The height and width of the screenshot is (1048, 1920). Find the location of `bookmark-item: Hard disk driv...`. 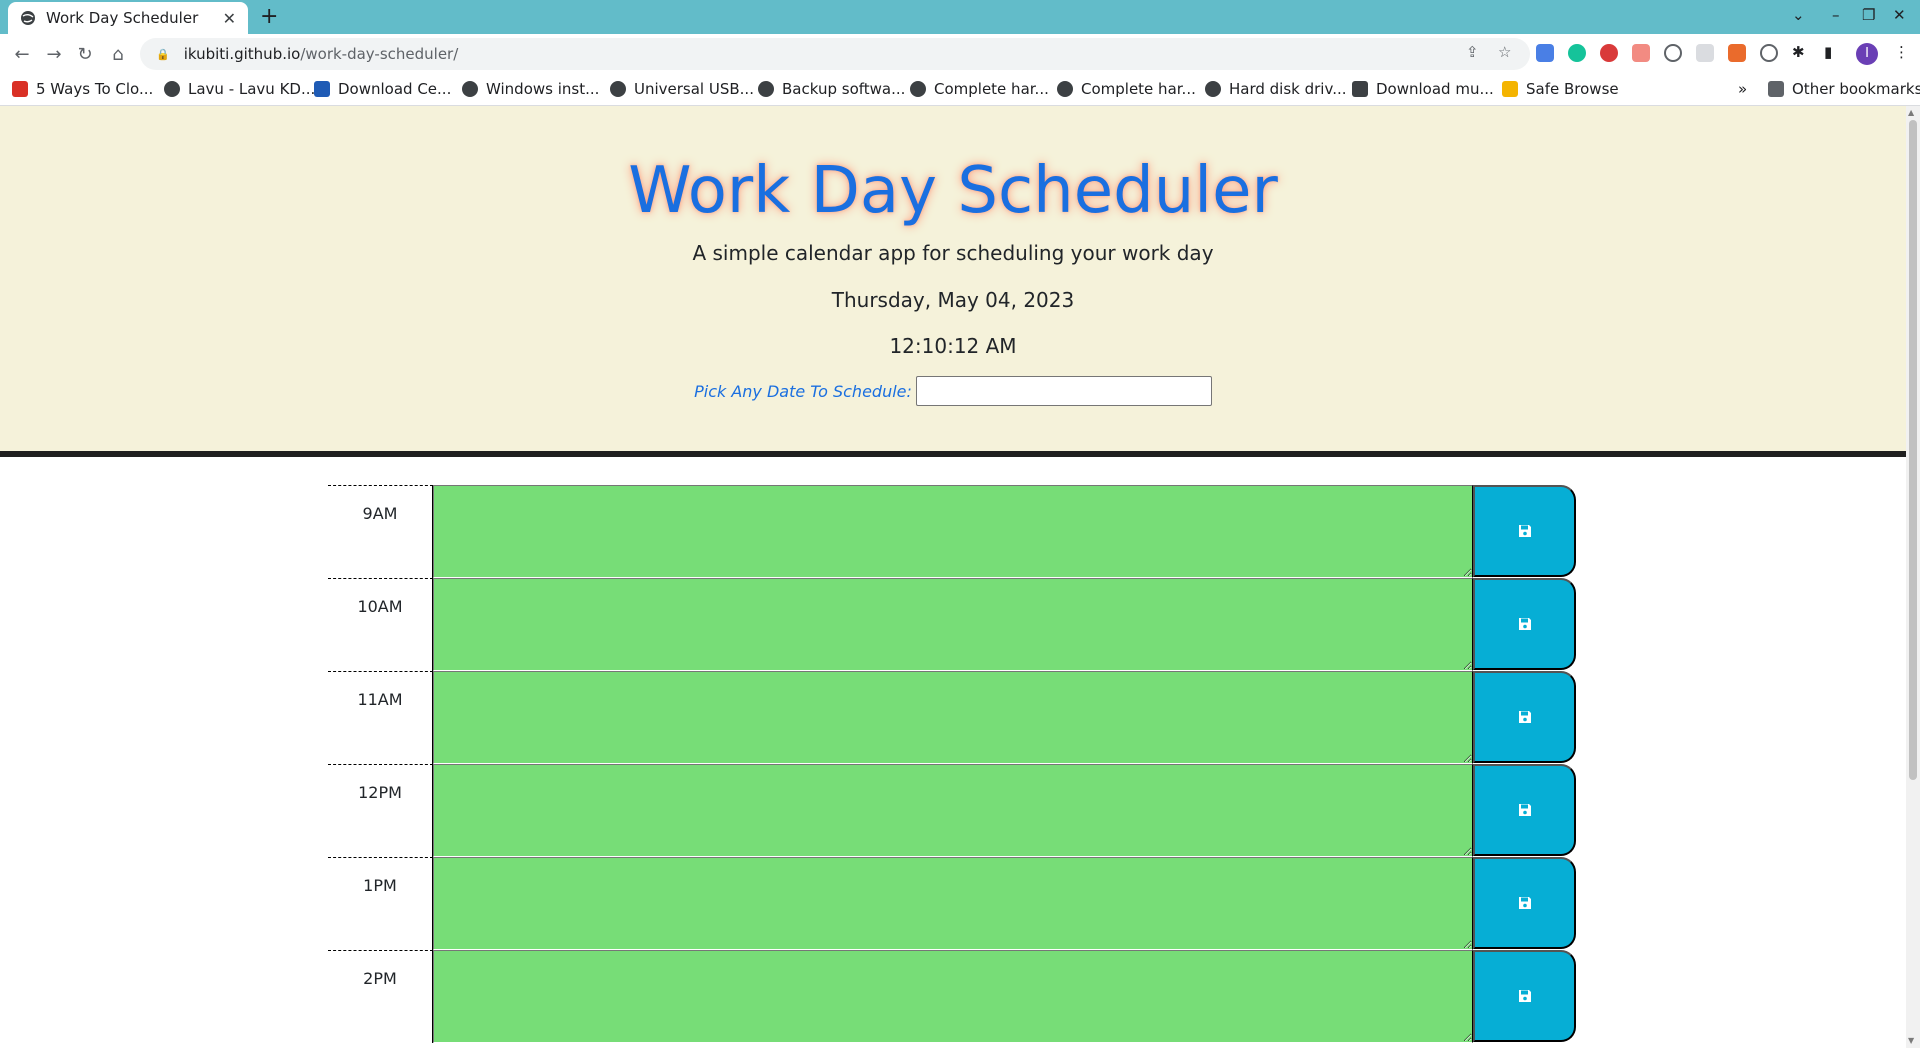

bookmark-item: Hard disk driv... is located at coordinates (1276, 89).